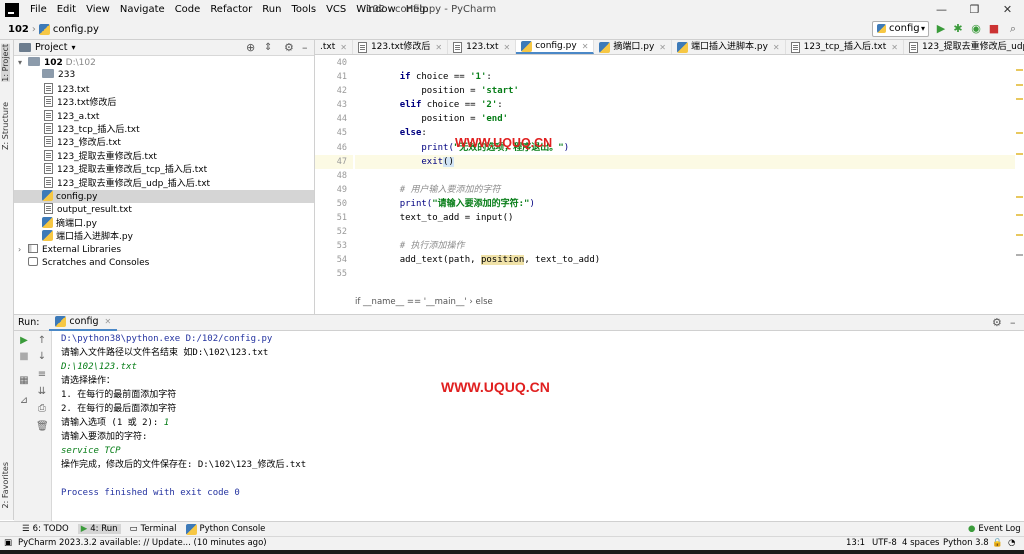  I want to click on python-interpreter: Python 3.8, so click(966, 543).